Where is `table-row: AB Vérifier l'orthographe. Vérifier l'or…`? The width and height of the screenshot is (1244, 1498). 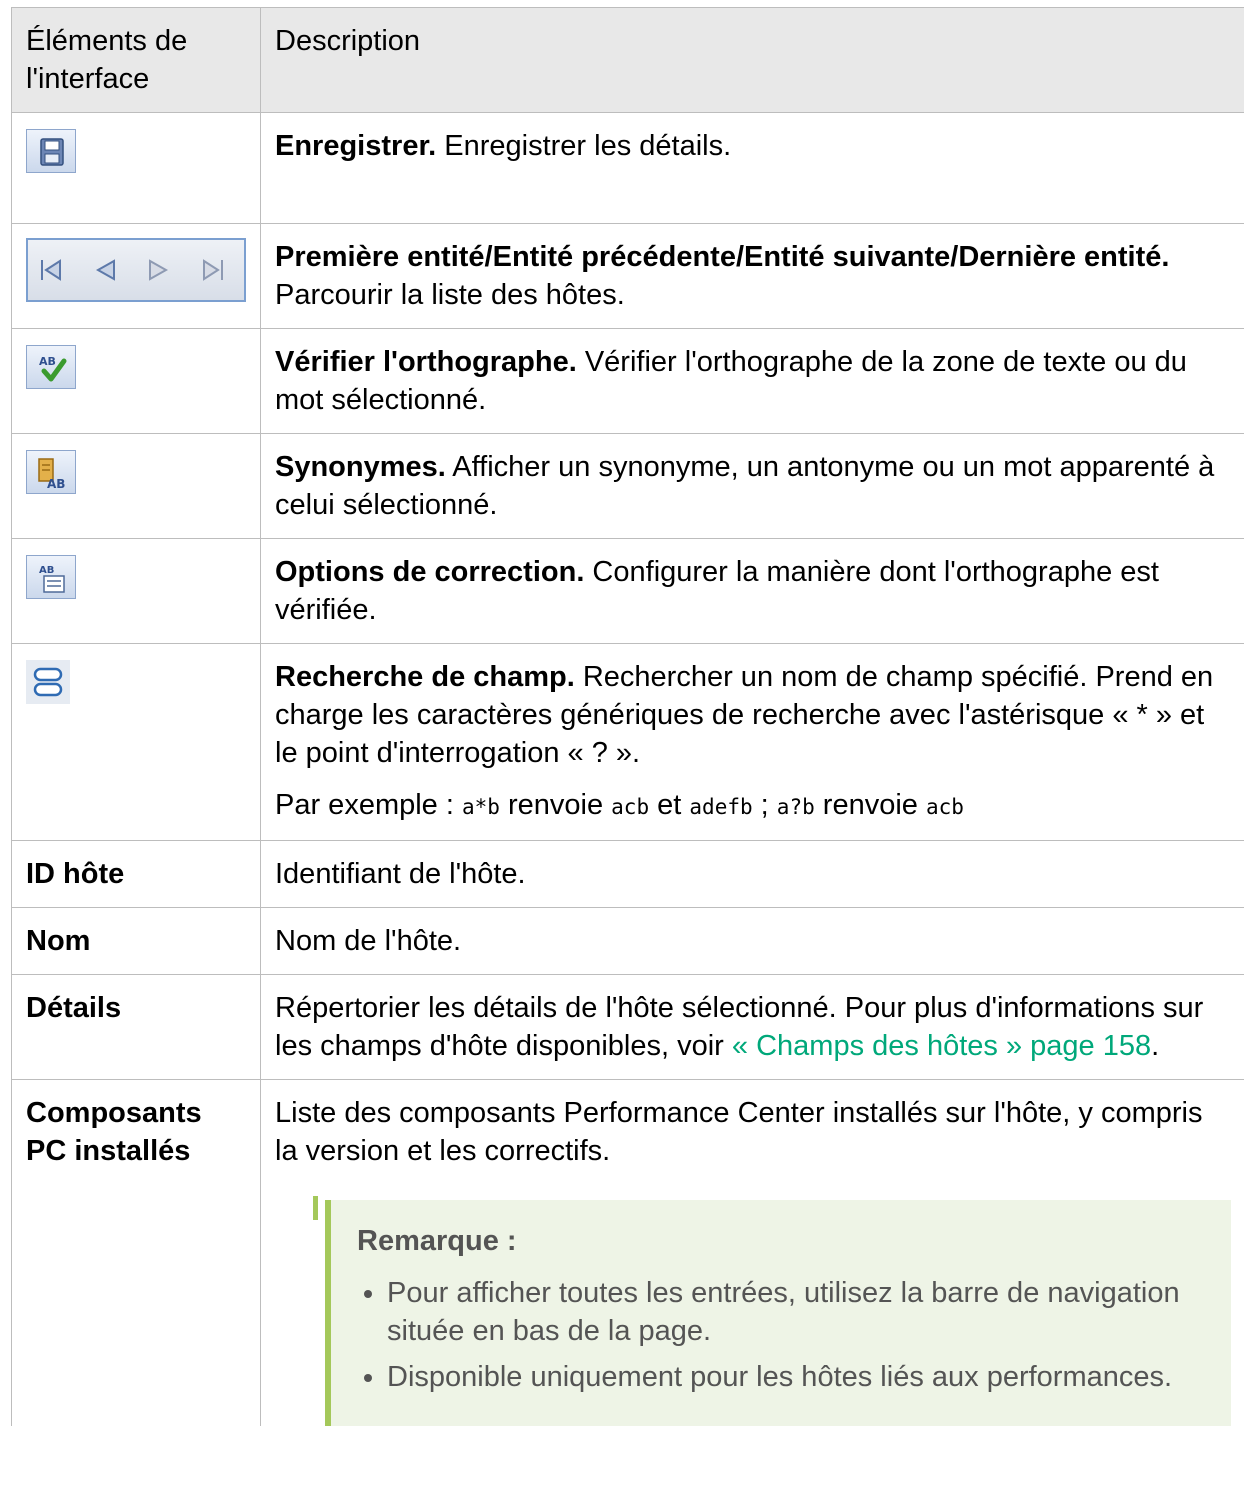
table-row: AB Vérifier l'orthographe. Vérifier l'or… is located at coordinates (627, 381).